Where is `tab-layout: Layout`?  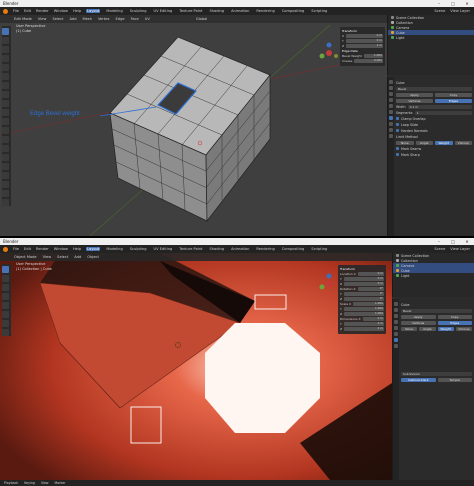 tab-layout: Layout is located at coordinates (93, 11).